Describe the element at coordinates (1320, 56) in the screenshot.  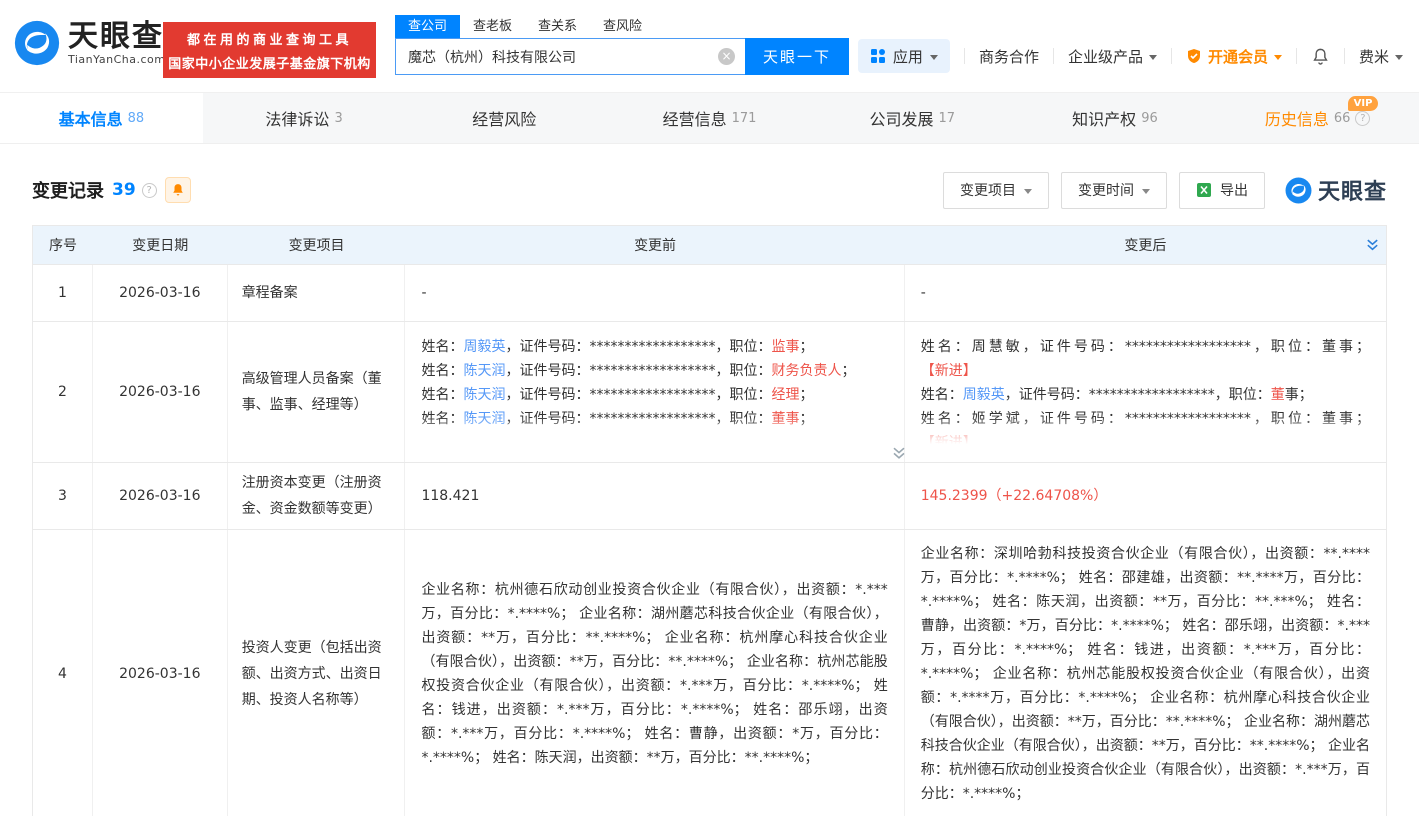
I see `notification-bell-icon` at that location.